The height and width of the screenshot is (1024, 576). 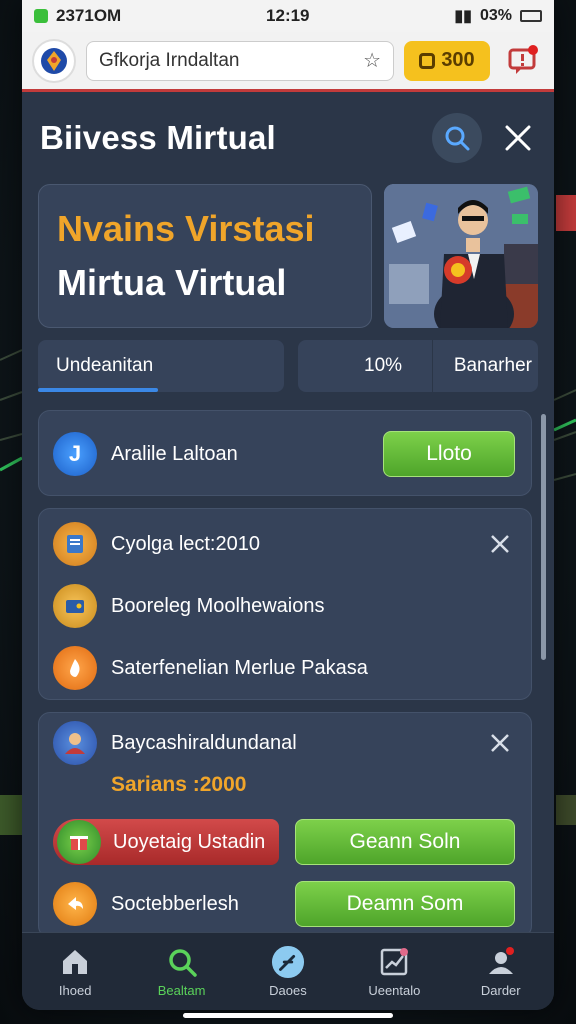 What do you see at coordinates (433, 366) in the screenshot?
I see `tab-divider` at bounding box center [433, 366].